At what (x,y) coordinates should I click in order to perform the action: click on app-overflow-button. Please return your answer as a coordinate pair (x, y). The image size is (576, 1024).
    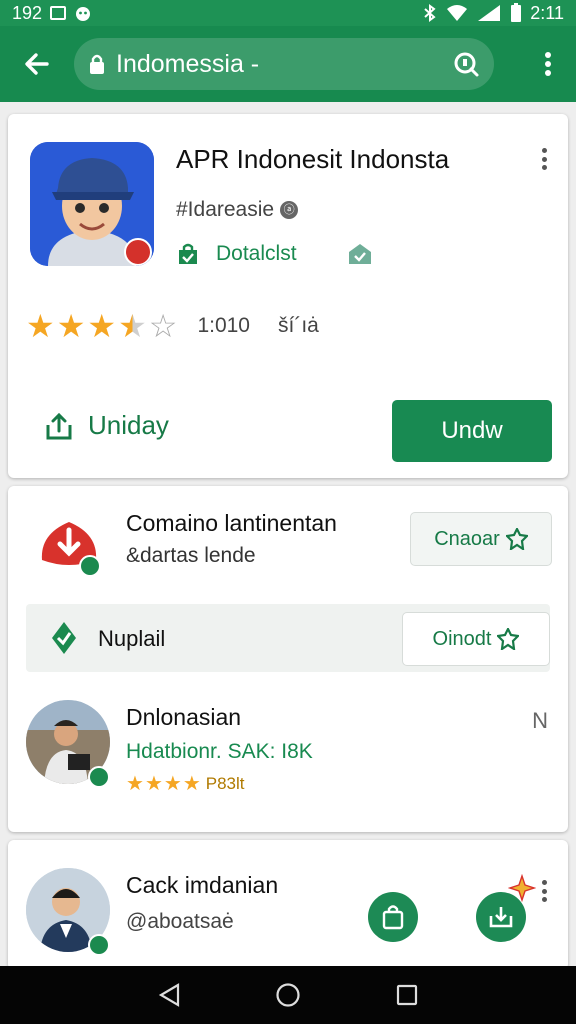
    Looking at the image, I should click on (544, 159).